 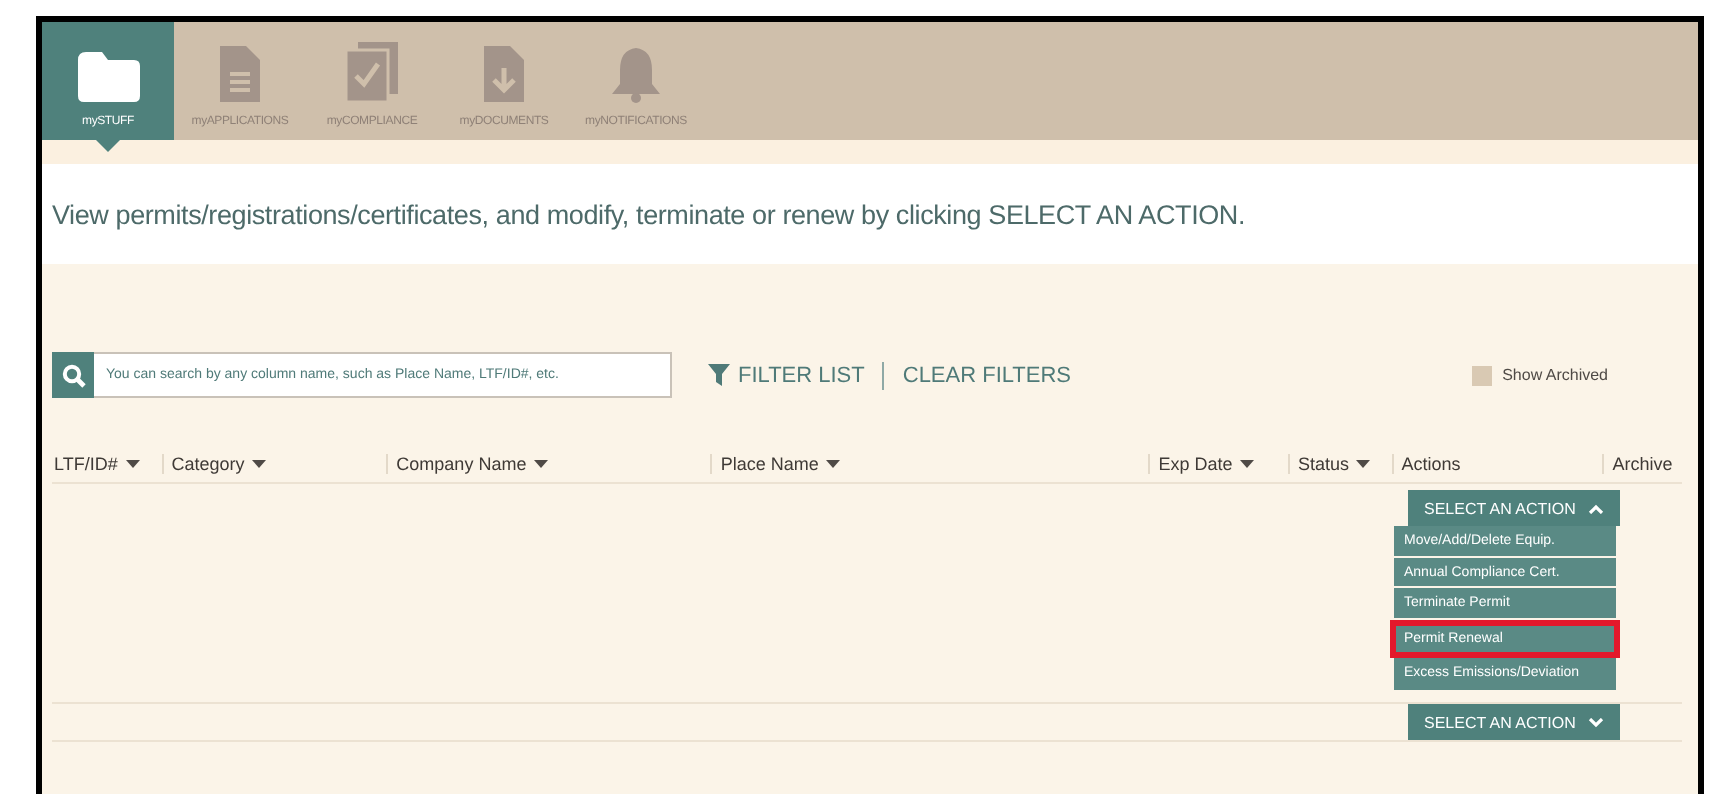 What do you see at coordinates (108, 76) in the screenshot?
I see `folder-icon` at bounding box center [108, 76].